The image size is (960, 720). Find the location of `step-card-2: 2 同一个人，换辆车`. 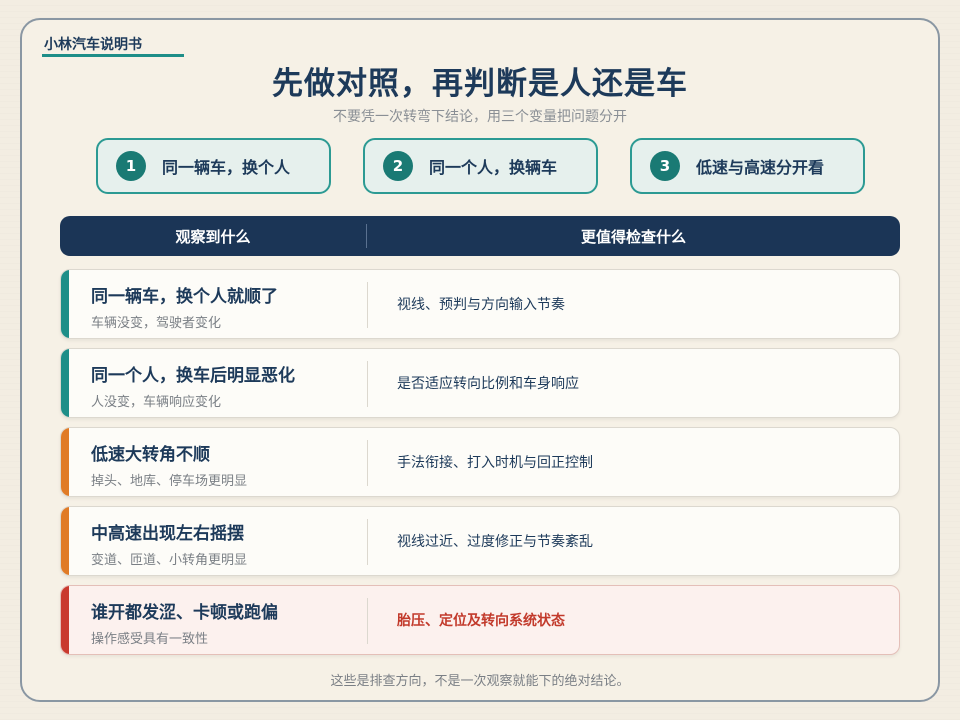

step-card-2: 2 同一个人，换辆车 is located at coordinates (480, 166).